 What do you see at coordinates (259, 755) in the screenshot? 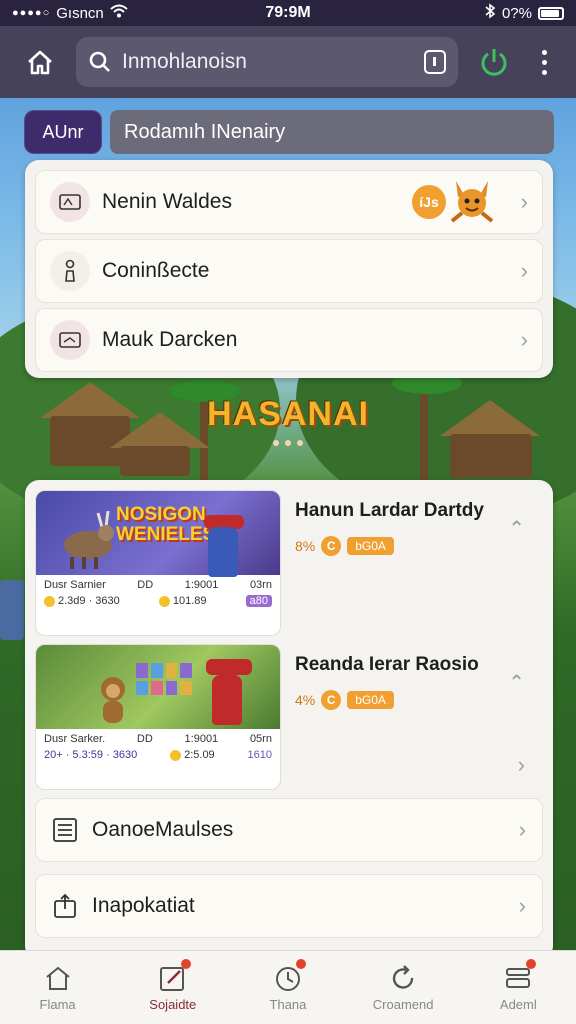
I see `stat-b3: 1610` at bounding box center [259, 755].